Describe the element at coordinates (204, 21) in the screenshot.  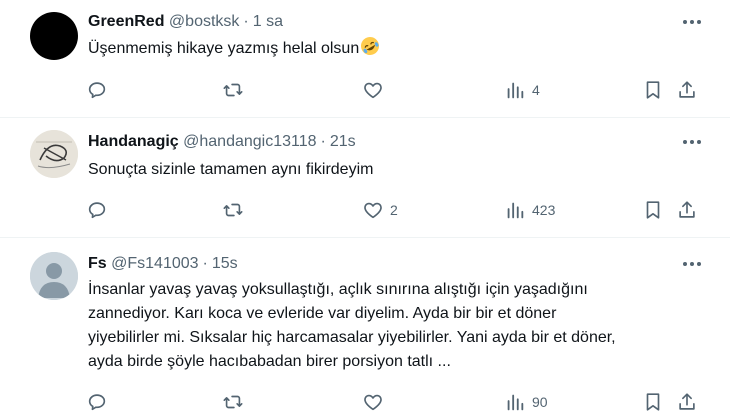
I see `user-handle: @bostksk` at that location.